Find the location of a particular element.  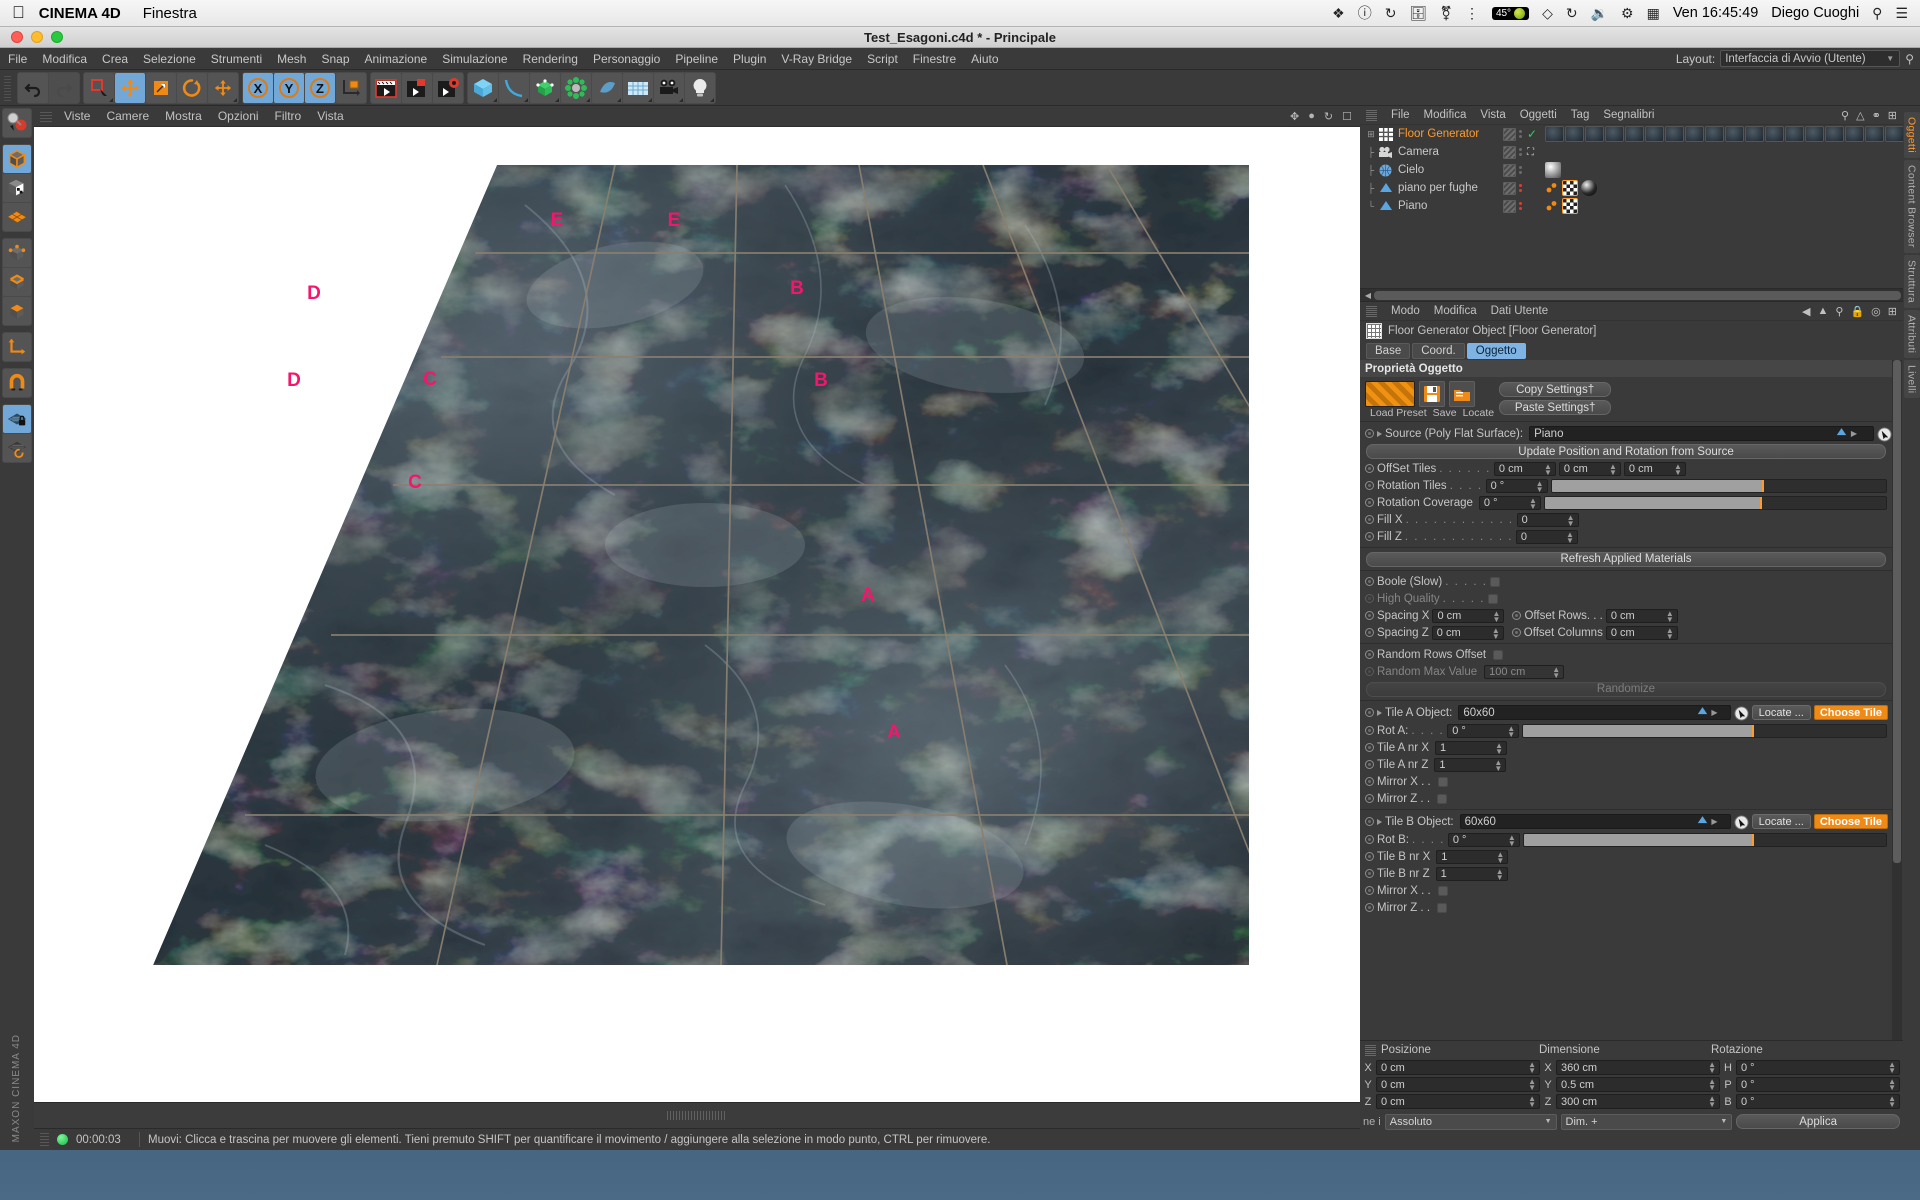

menu-animazione: Animazione is located at coordinates (396, 59).